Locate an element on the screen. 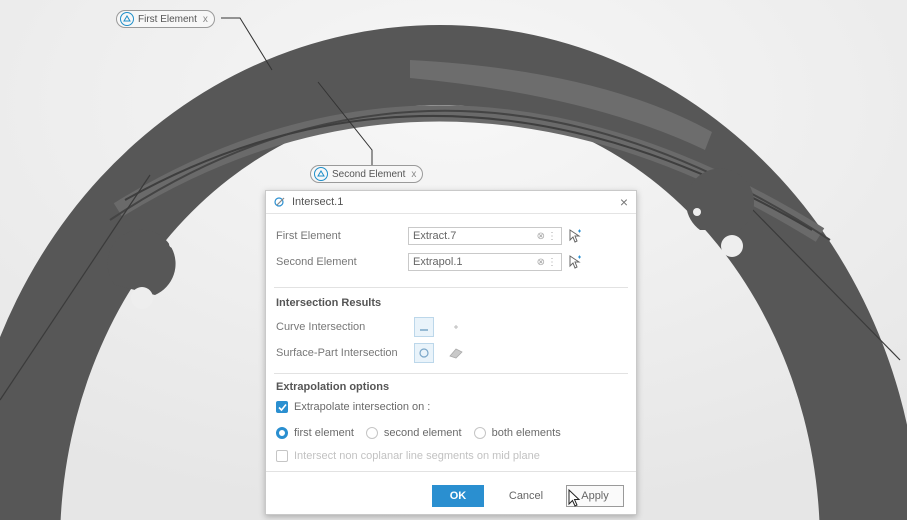 The image size is (907, 520). second-element-value: Extrapol.1 is located at coordinates (438, 262).